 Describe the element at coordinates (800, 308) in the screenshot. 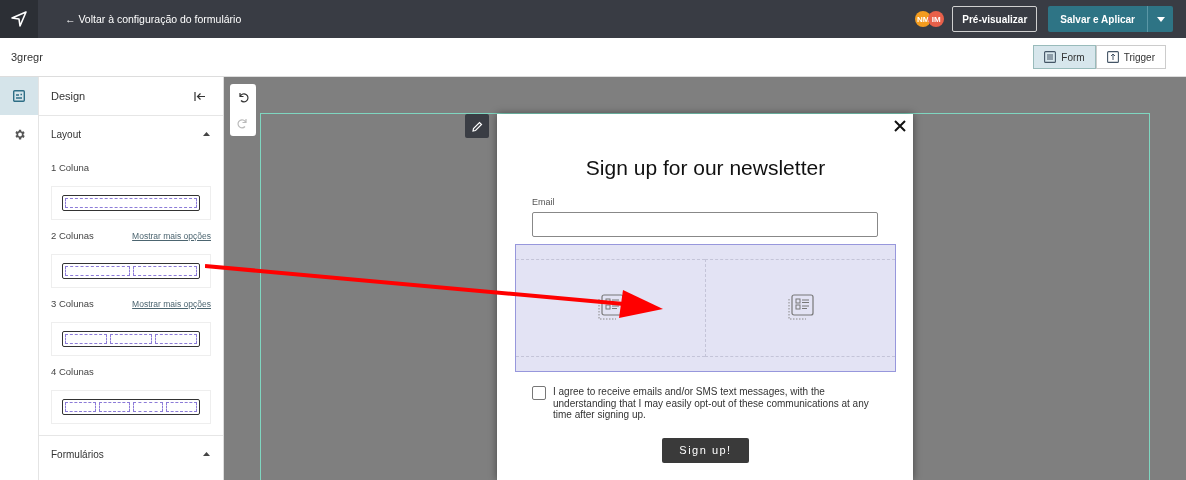

I see `form-block-icon` at that location.